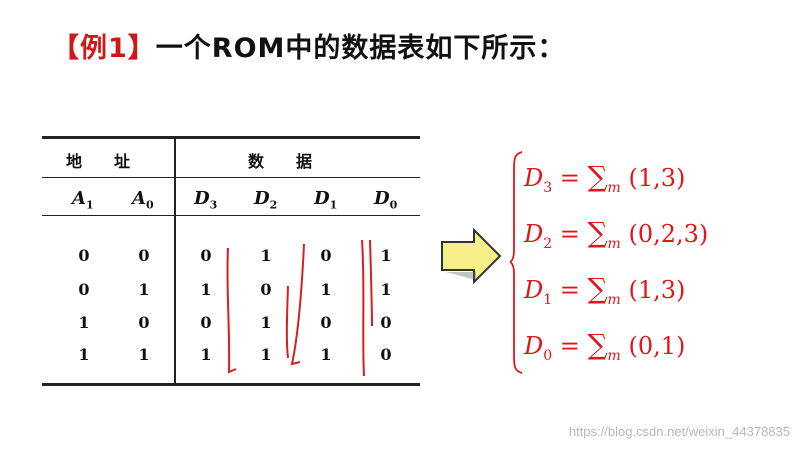 Image resolution: width=800 pixels, height=450 pixels. What do you see at coordinates (616, 234) in the screenshot?
I see `equation-d2: D2 = ∑m (0,2,3)` at bounding box center [616, 234].